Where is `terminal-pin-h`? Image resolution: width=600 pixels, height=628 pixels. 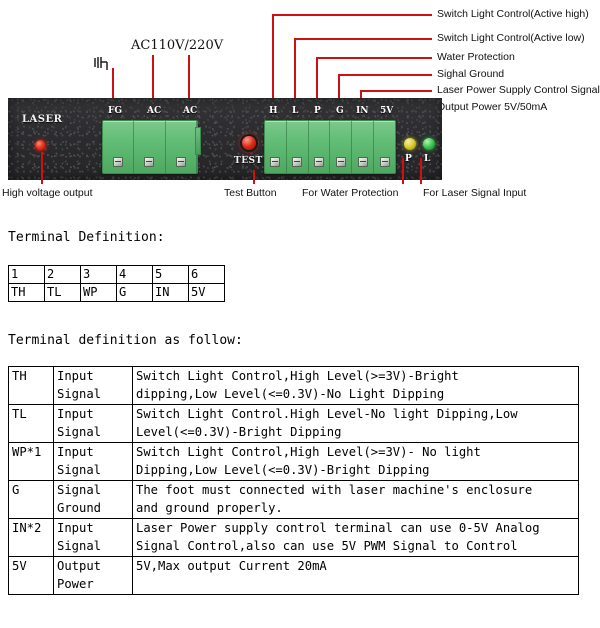
terminal-pin-h is located at coordinates (276, 147).